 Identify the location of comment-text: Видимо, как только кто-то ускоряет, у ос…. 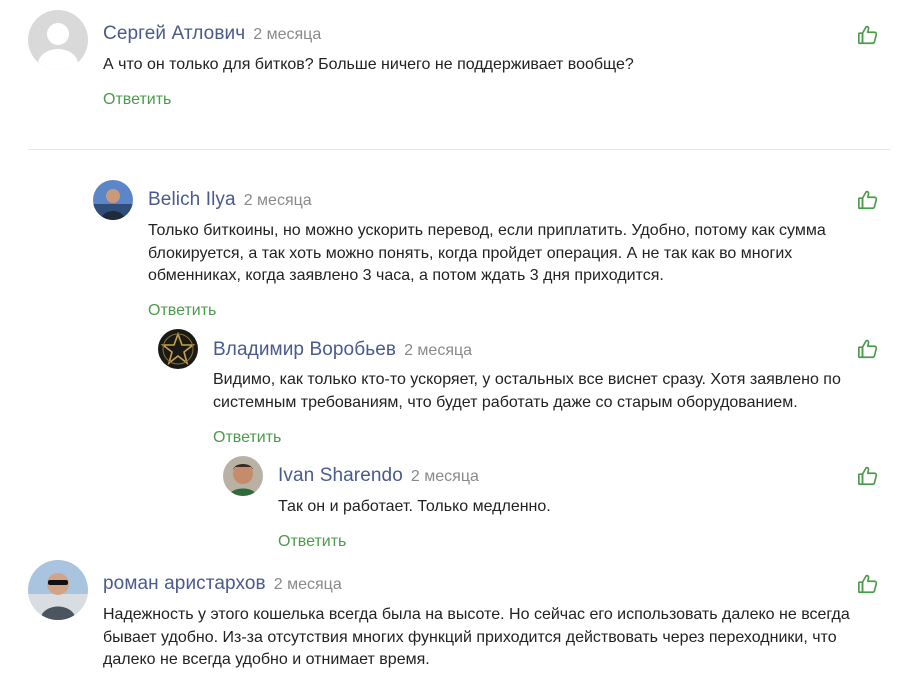
(527, 391).